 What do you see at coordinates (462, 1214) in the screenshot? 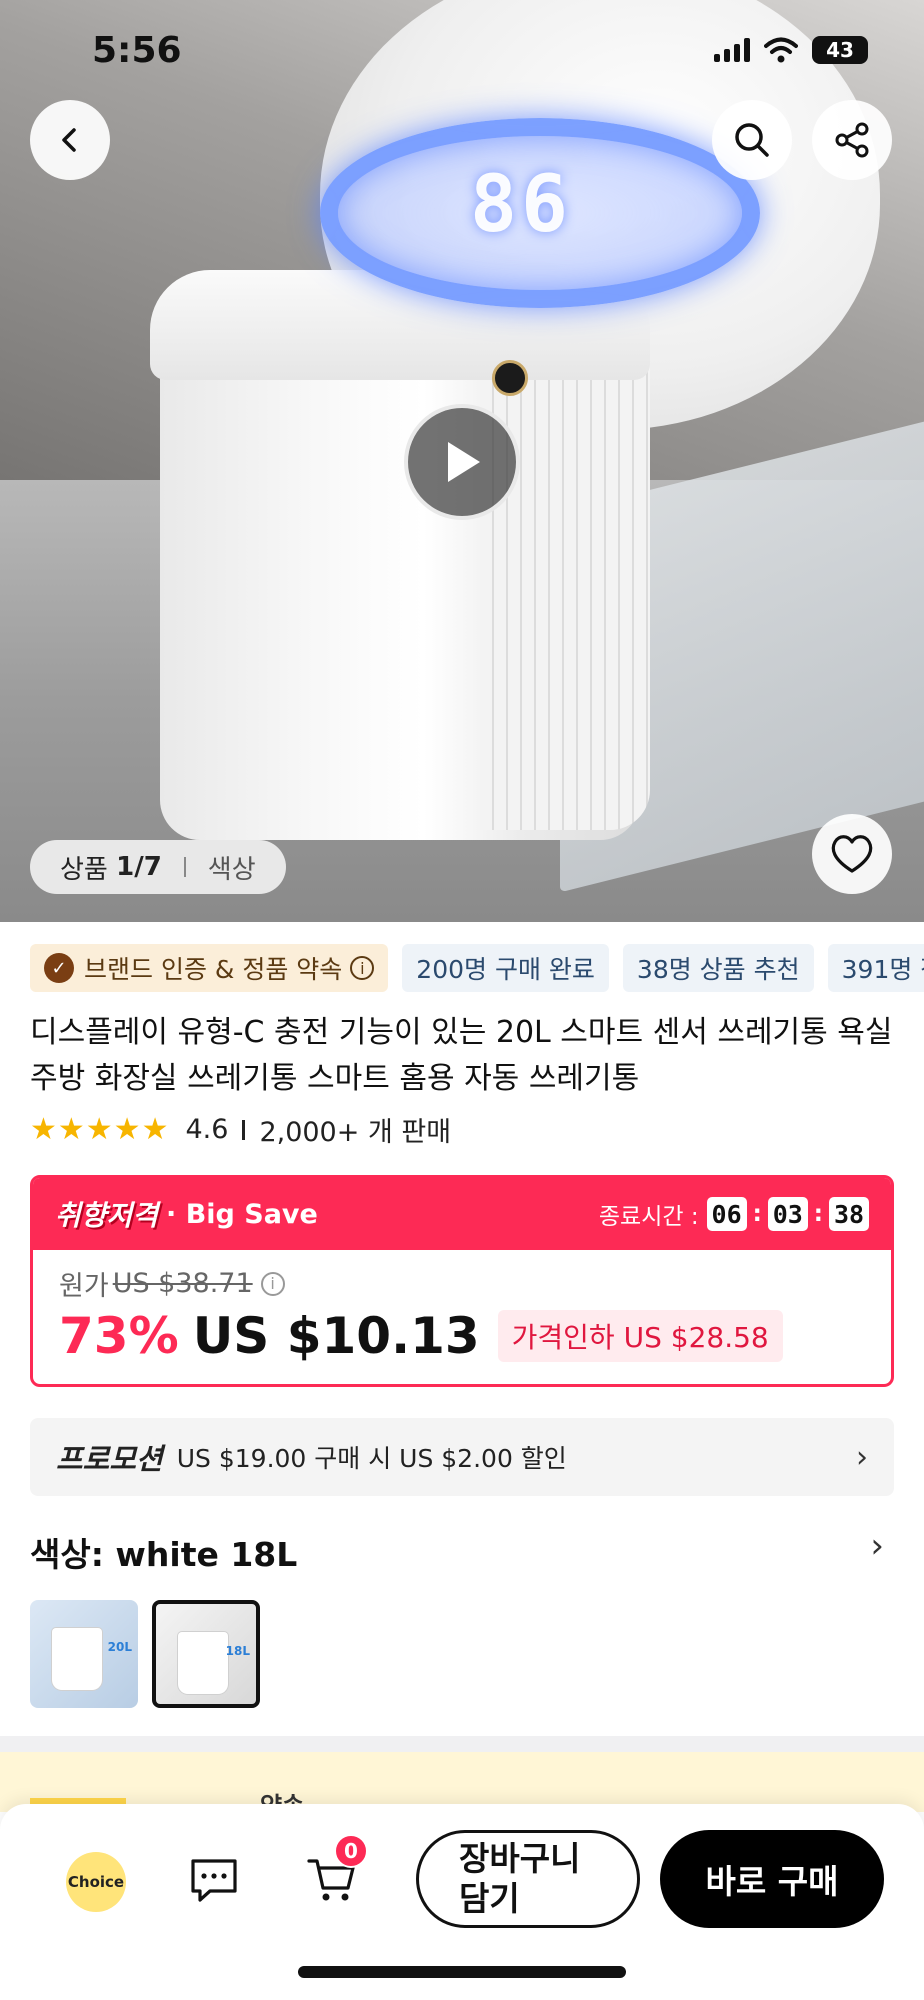
I see `sale-header: 취향저격 · Big Save 종료시간 : 06 : 03 : 38` at bounding box center [462, 1214].